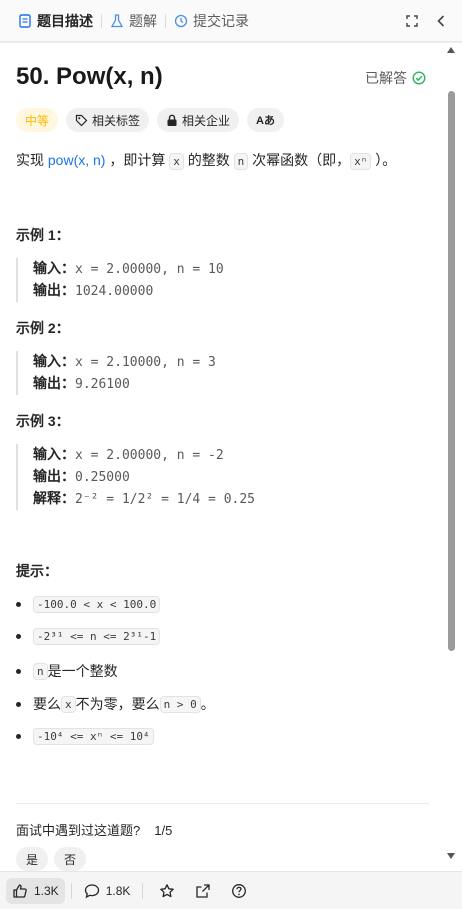 The width and height of the screenshot is (462, 909). I want to click on tab-description: 题目描述, so click(55, 20).